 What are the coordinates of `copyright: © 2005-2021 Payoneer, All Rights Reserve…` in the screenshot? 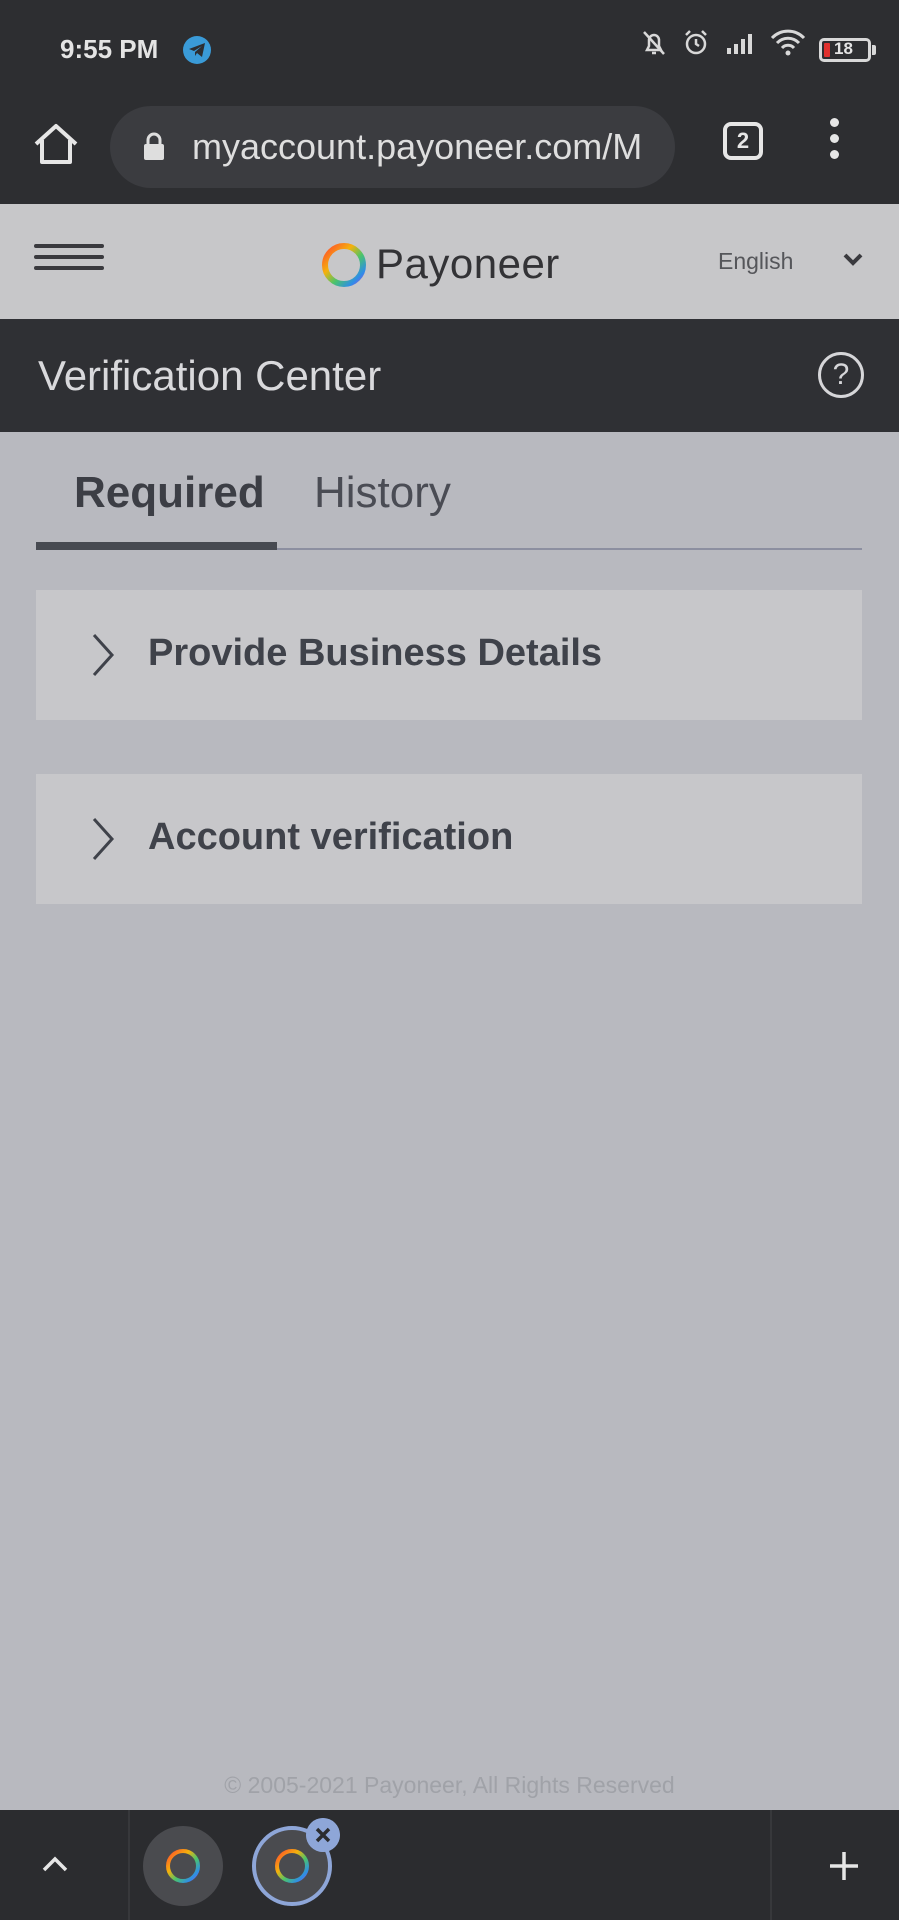 It's located at (449, 1785).